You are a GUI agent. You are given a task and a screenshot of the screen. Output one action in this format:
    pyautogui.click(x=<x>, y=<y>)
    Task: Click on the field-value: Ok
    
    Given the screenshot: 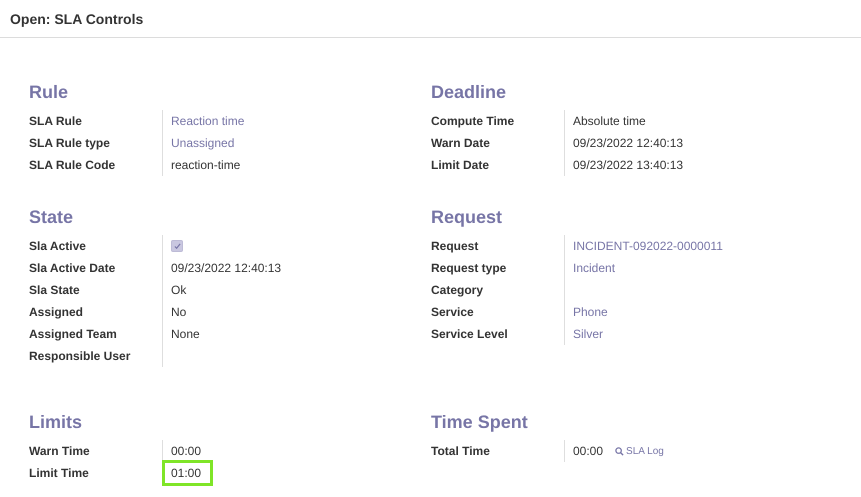 What is the action you would take?
    pyautogui.click(x=178, y=290)
    